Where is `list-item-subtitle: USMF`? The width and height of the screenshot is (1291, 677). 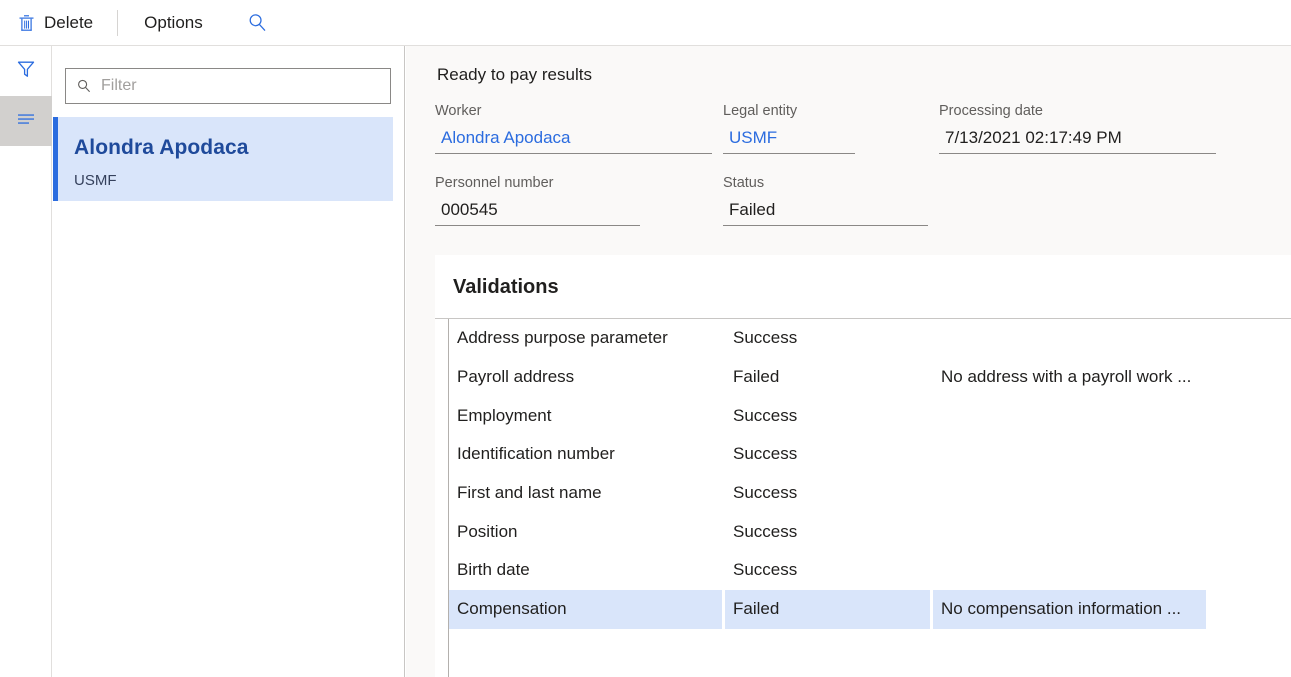 list-item-subtitle: USMF is located at coordinates (95, 180).